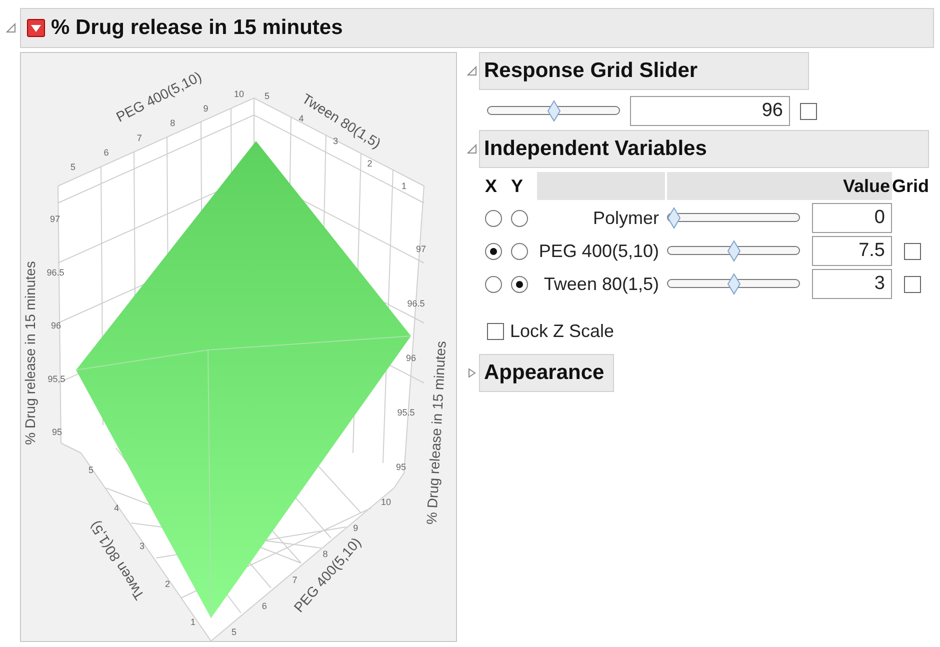 The image size is (940, 647). I want to click on value-field: 0, so click(852, 218).